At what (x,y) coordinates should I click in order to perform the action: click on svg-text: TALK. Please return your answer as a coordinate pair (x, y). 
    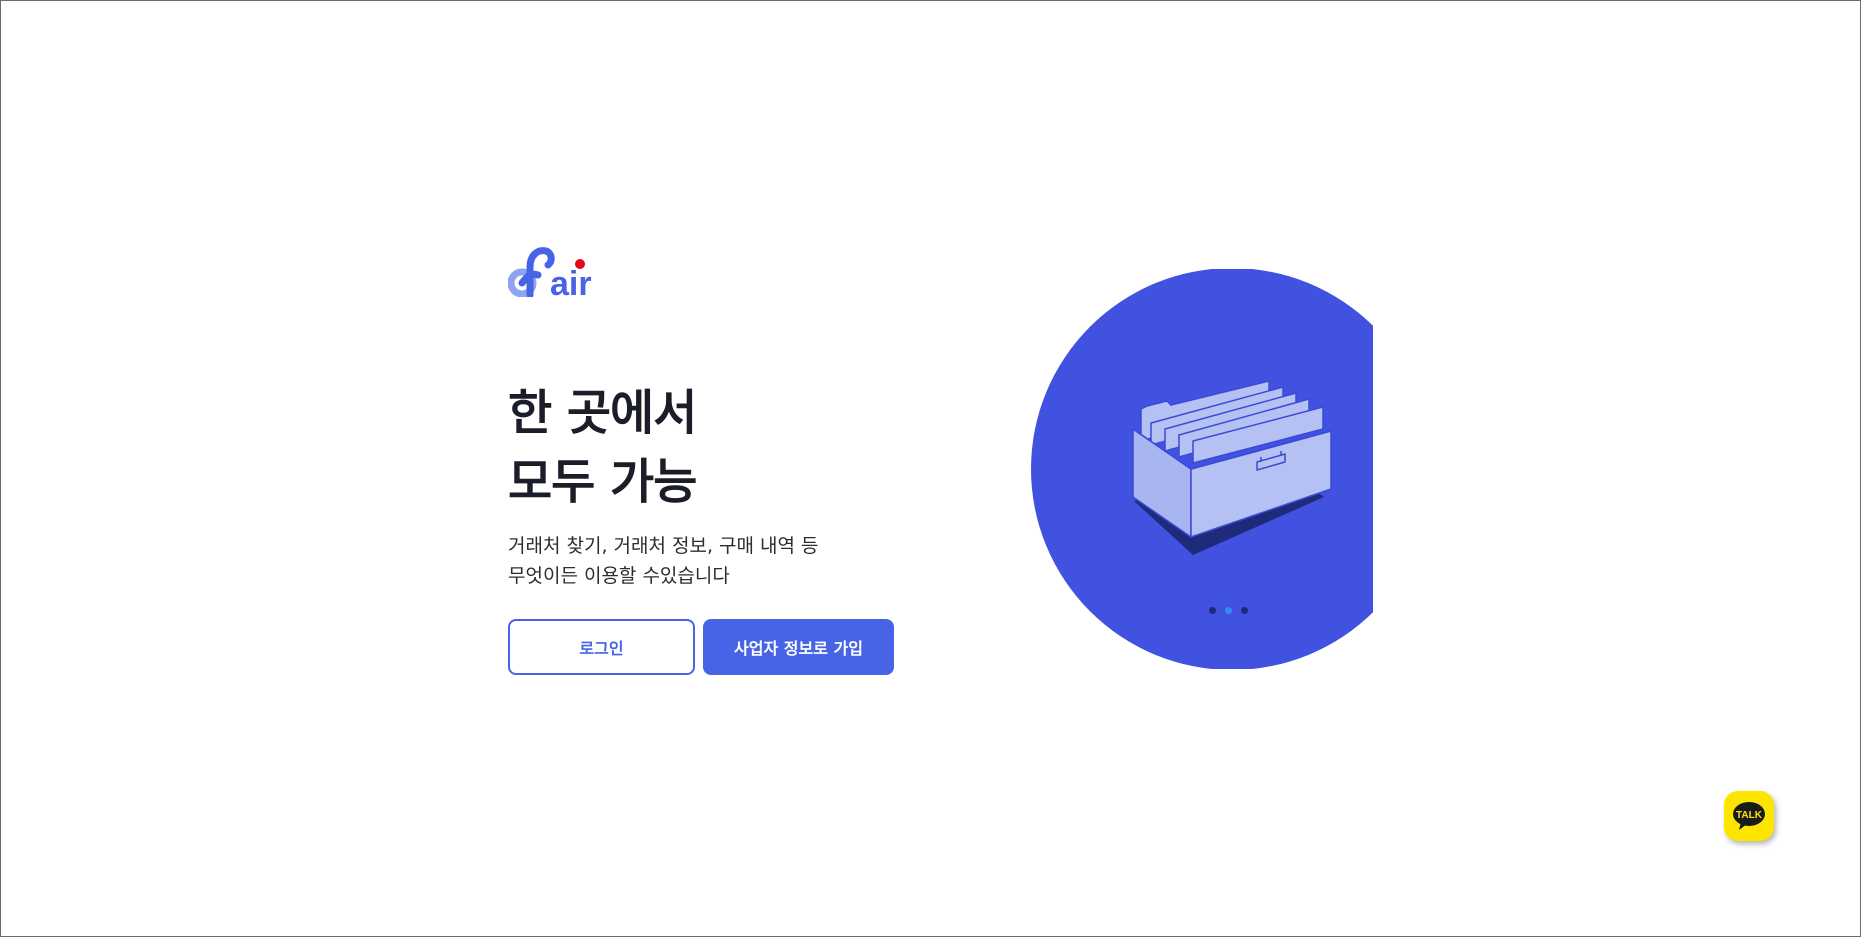
    Looking at the image, I should click on (1749, 815).